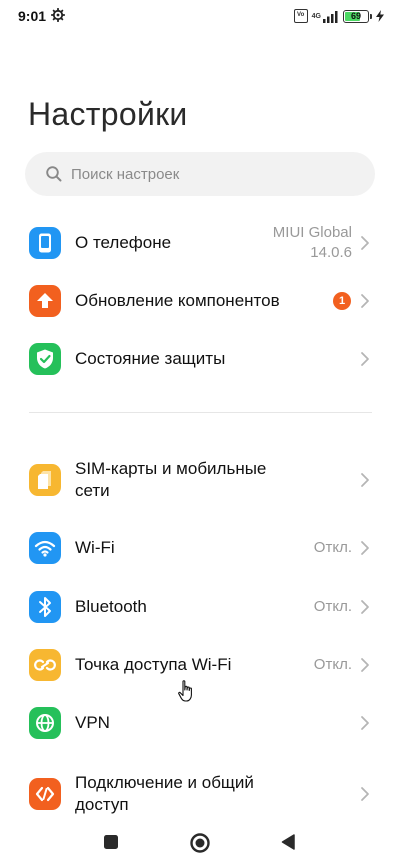 This screenshot has height=867, width=400. I want to click on item-label-line2: сети, so click(92, 490).